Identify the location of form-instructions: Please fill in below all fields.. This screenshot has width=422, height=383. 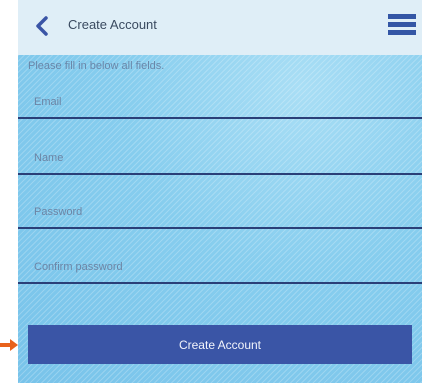
(96, 66).